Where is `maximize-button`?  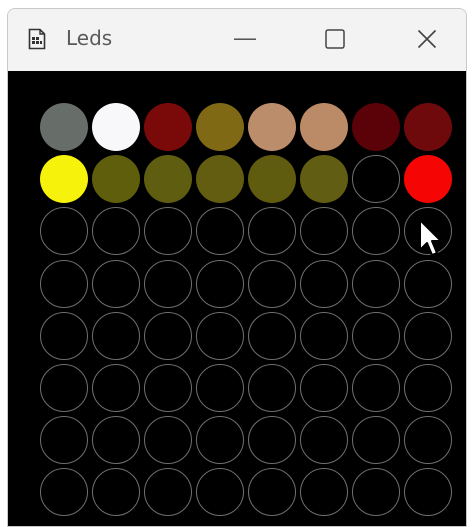
maximize-button is located at coordinates (335, 39).